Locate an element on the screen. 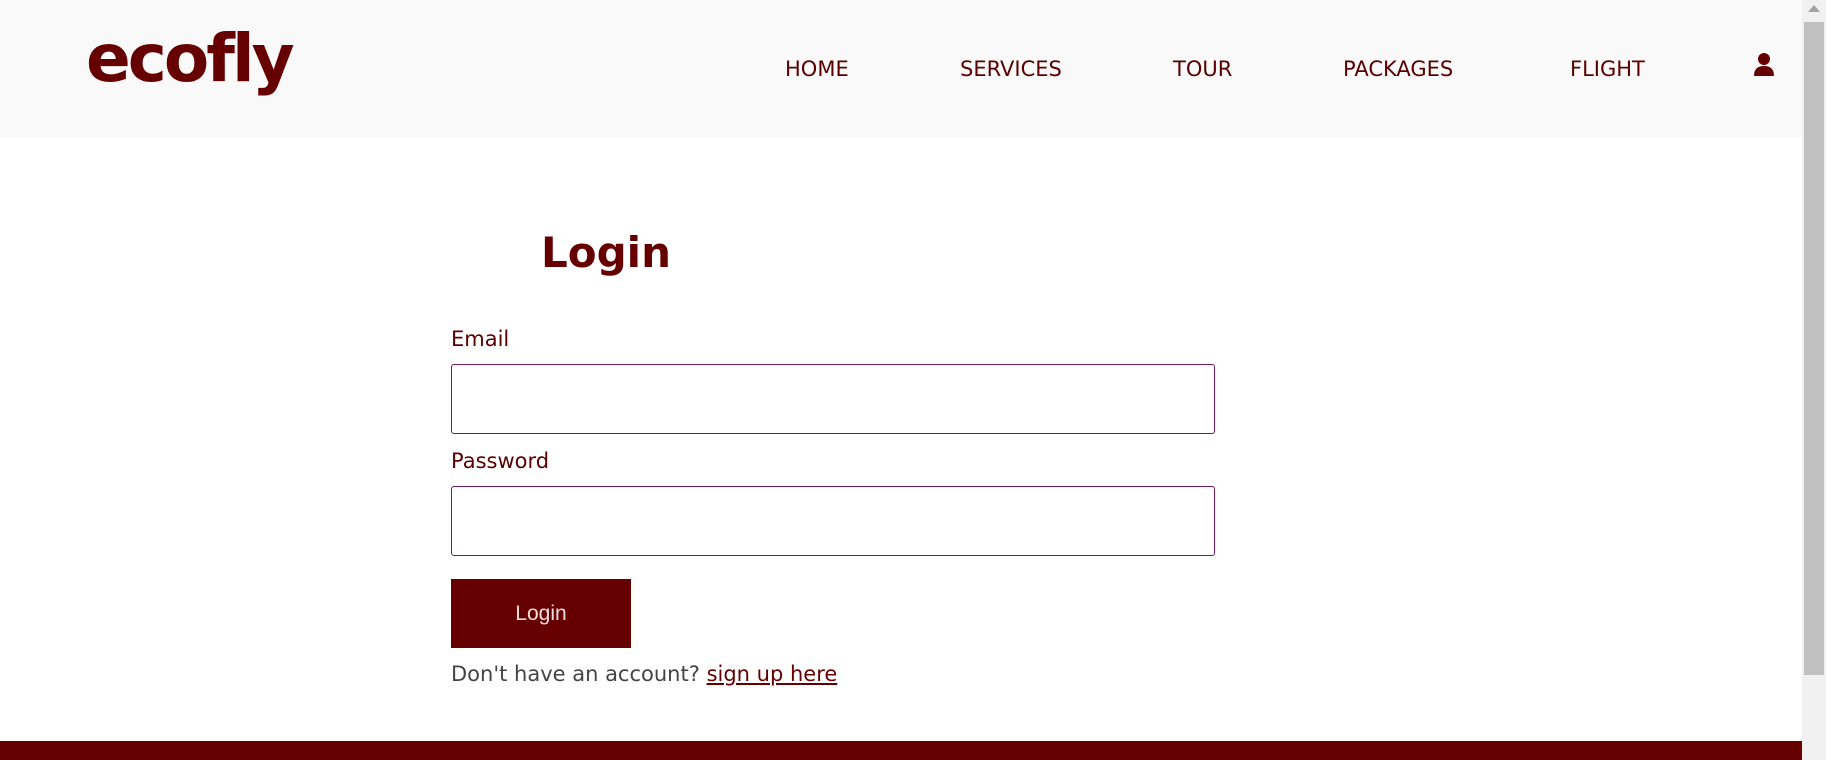 Image resolution: width=1826 pixels, height=760 pixels. email-label: Email is located at coordinates (480, 339).